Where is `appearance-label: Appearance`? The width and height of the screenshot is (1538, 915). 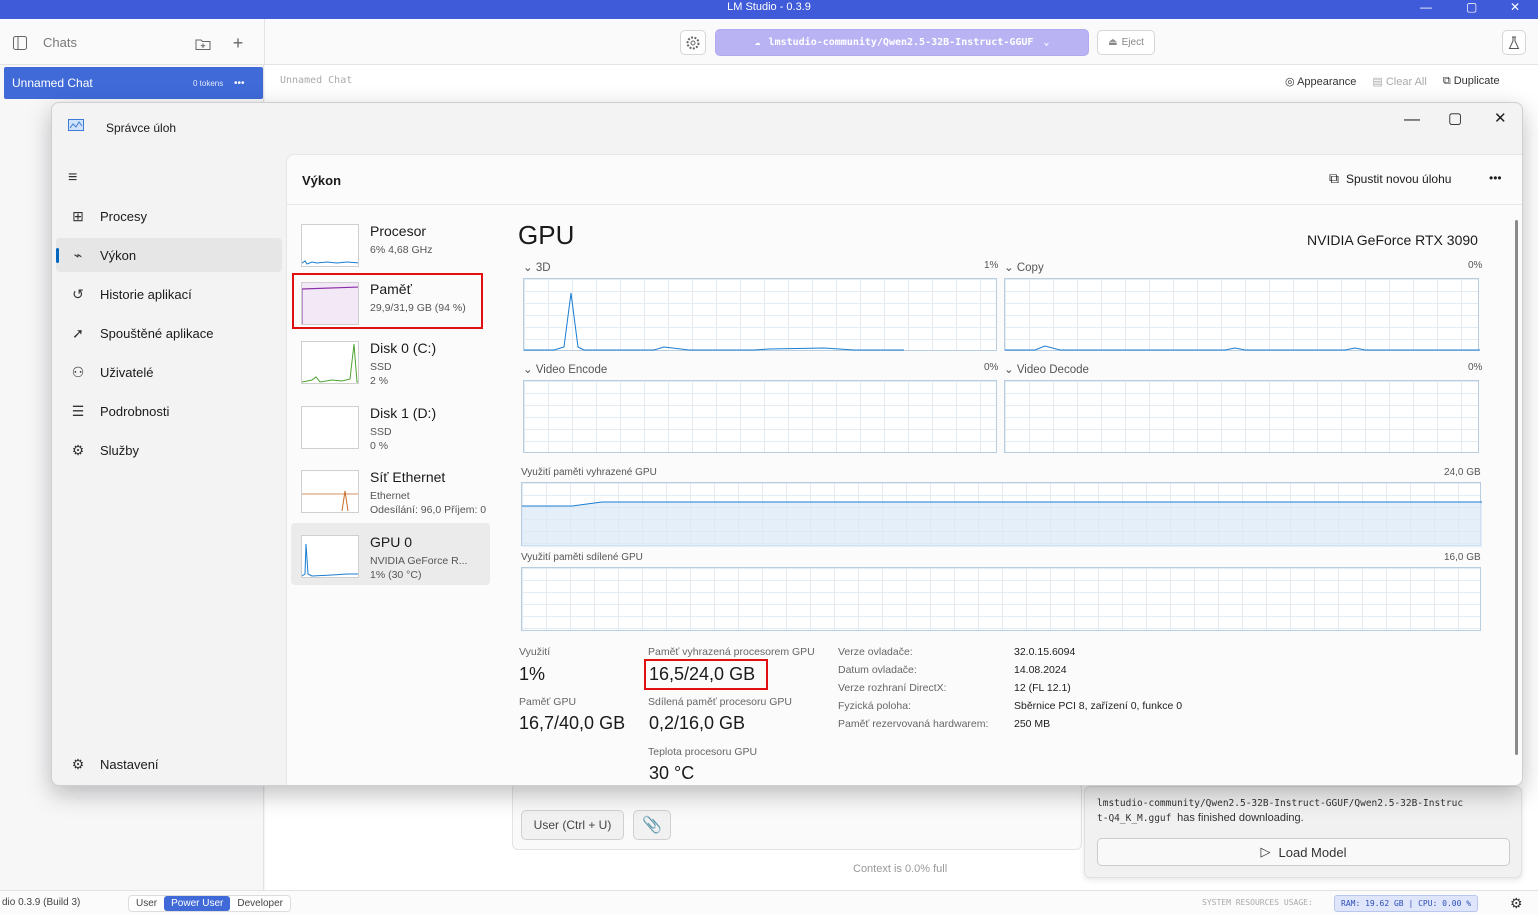
appearance-label: Appearance is located at coordinates (1327, 82).